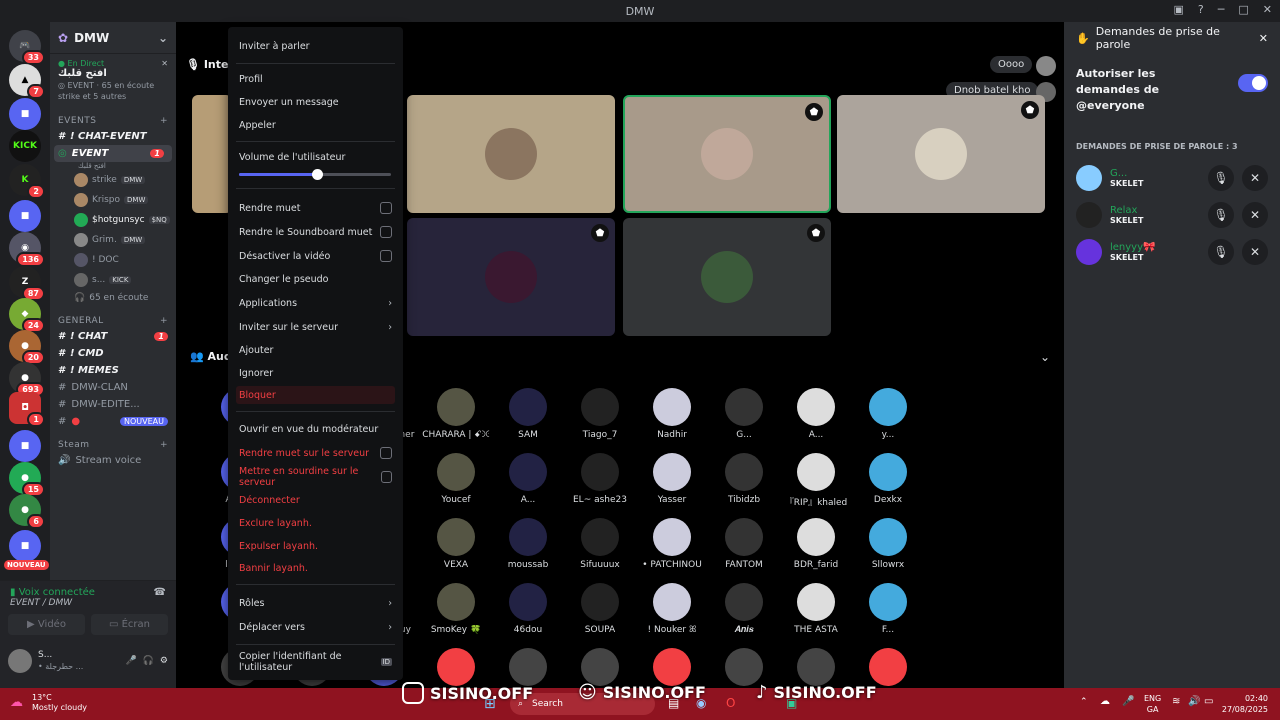 This screenshot has height=720, width=1280. Describe the element at coordinates (315, 303) in the screenshot. I see `menu-apps: Applications ›` at that location.